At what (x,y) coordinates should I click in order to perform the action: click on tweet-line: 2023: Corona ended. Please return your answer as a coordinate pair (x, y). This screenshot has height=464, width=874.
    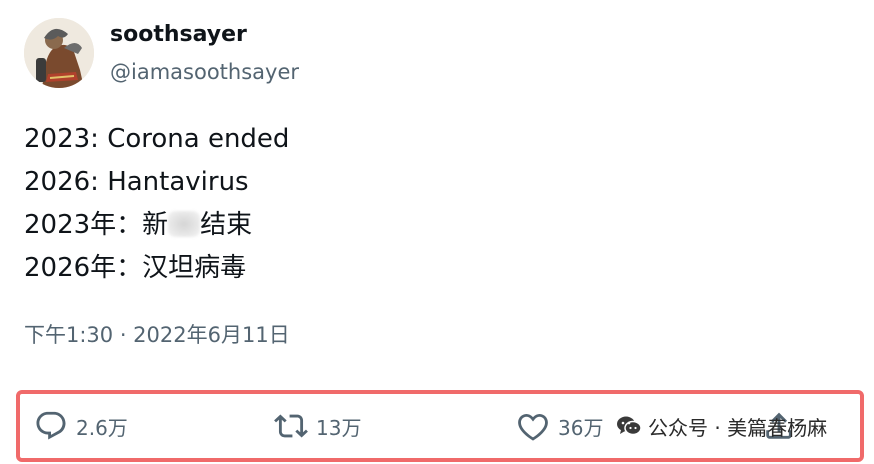
    Looking at the image, I should click on (157, 139).